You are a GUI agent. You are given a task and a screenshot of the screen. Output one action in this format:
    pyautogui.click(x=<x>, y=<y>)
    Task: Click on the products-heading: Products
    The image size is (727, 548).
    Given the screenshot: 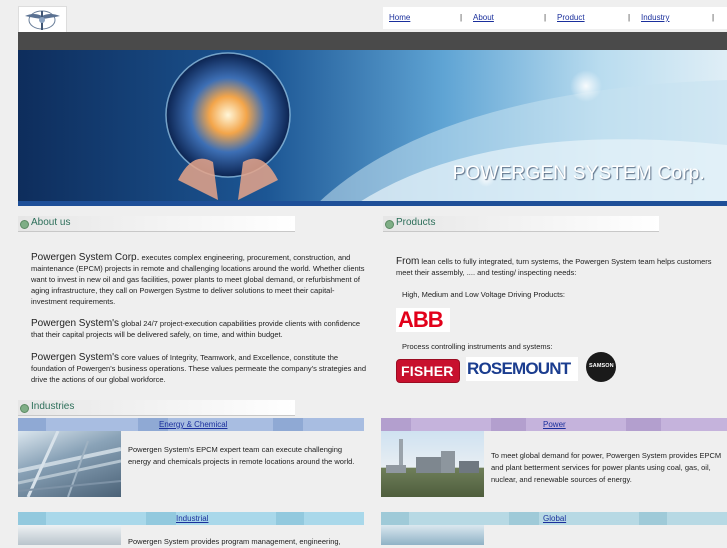 What is the action you would take?
    pyautogui.click(x=416, y=222)
    